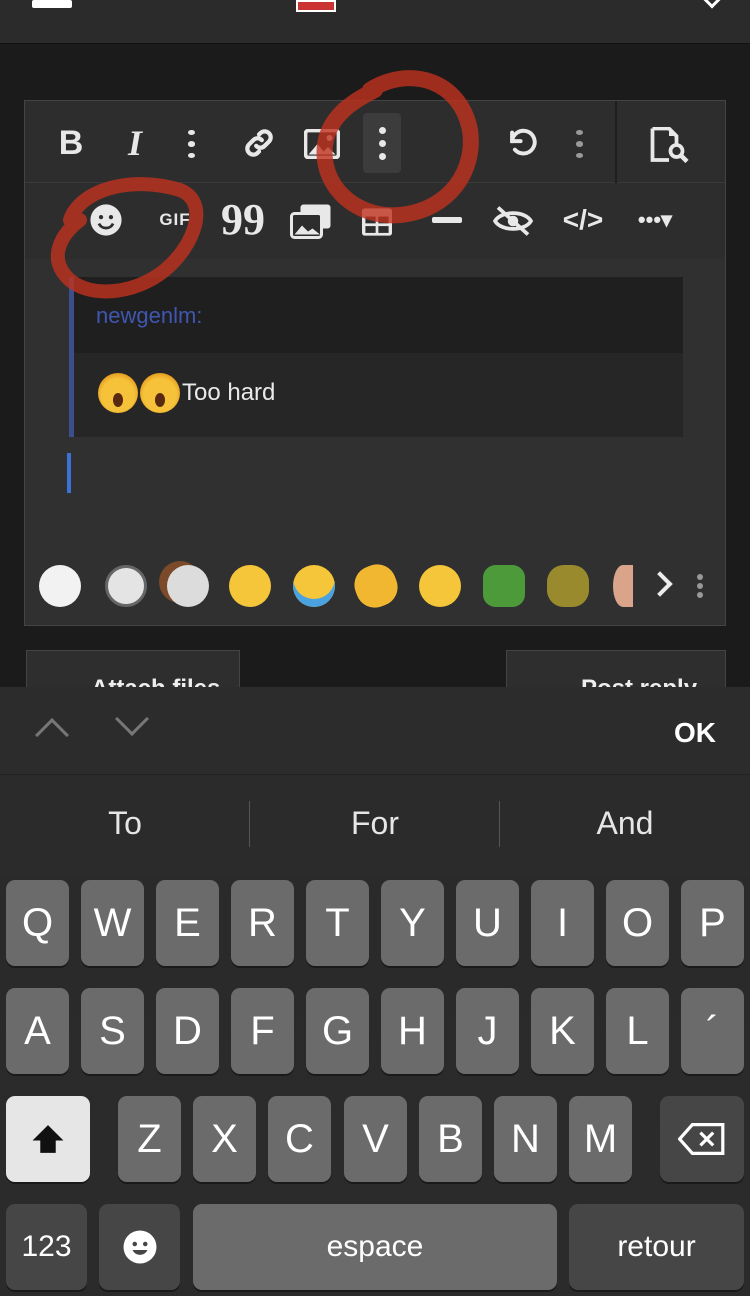 Image resolution: width=750 pixels, height=1296 pixels. I want to click on editor-toolbar-secondary: GIF 99 </> •••▾, so click(375, 221).